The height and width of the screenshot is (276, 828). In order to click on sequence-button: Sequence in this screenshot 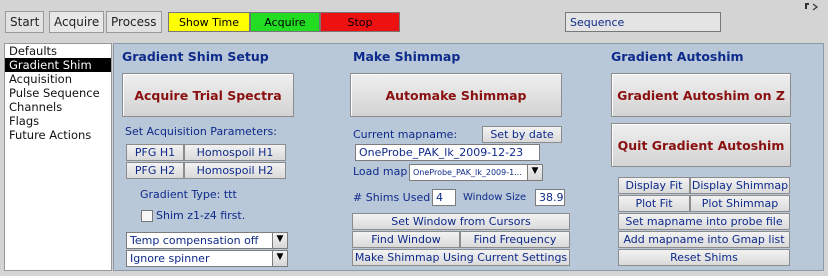, I will do `click(643, 22)`.